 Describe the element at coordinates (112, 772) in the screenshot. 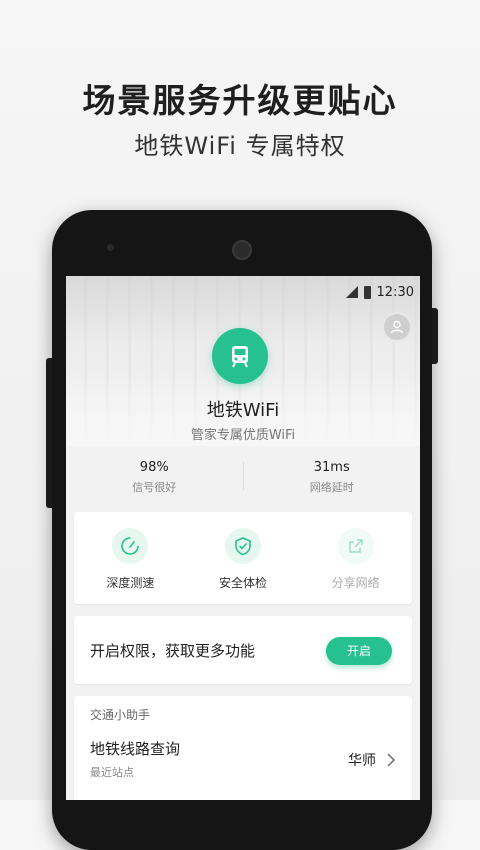

I see `helper-item-subtitle: 最近站点` at that location.